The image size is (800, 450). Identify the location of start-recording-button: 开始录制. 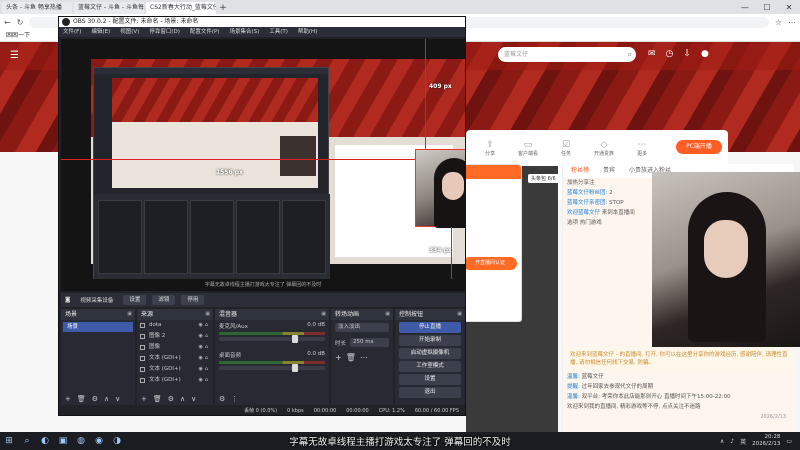
(430, 340).